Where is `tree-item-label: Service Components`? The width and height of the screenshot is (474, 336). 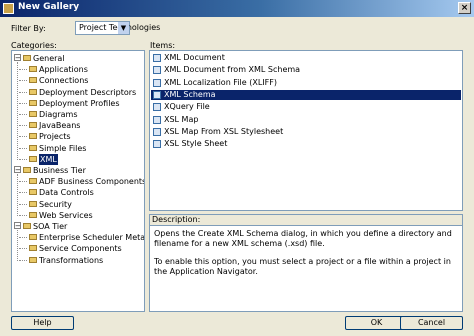
tree-item-label: Service Components is located at coordinates (80, 249).